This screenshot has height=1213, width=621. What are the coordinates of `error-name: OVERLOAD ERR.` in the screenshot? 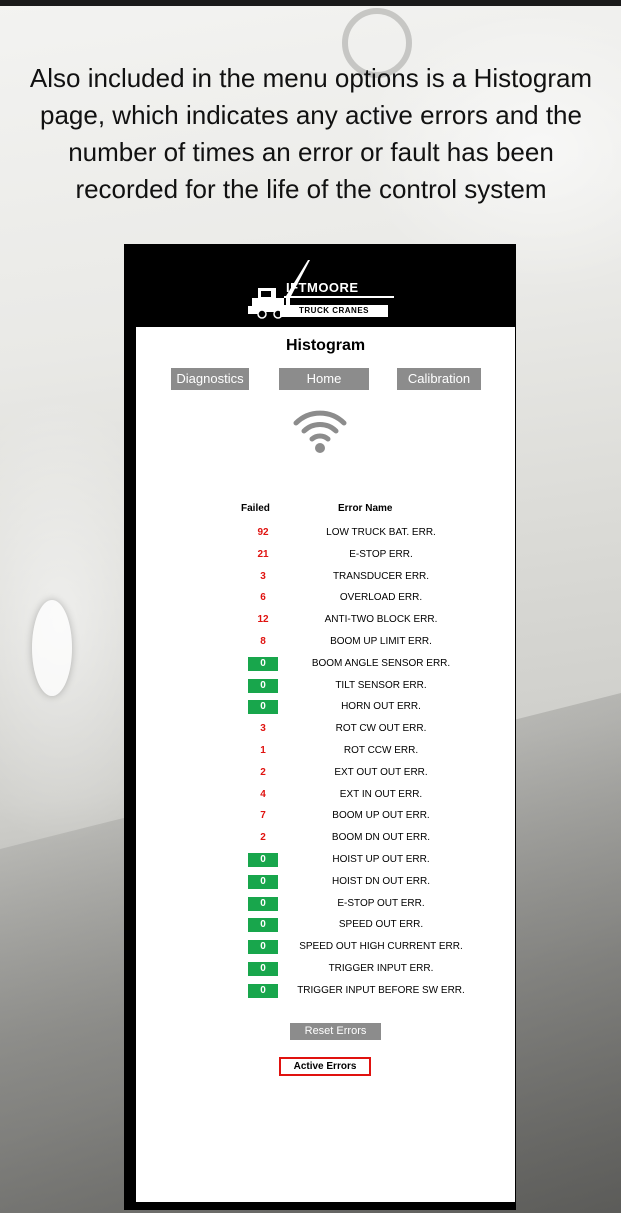 It's located at (381, 598).